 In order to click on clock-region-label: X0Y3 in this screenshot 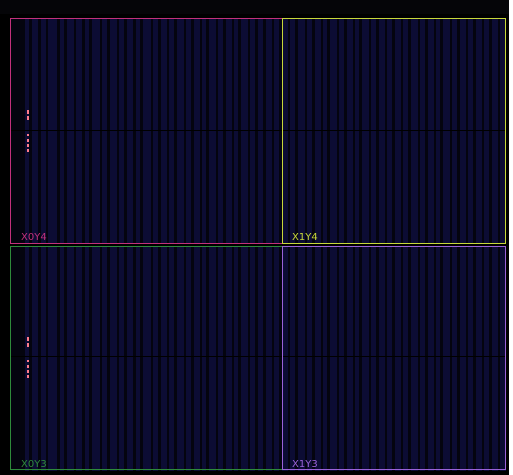, I will do `click(34, 464)`.